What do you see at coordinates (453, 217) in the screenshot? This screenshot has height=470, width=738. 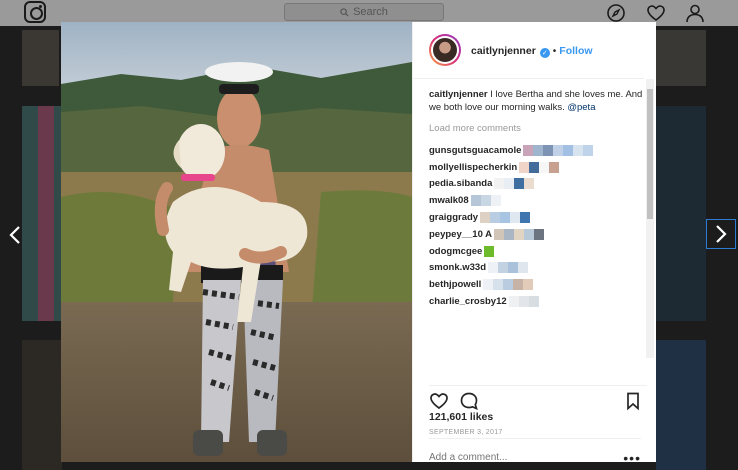 I see `comment-username: graiggrady` at bounding box center [453, 217].